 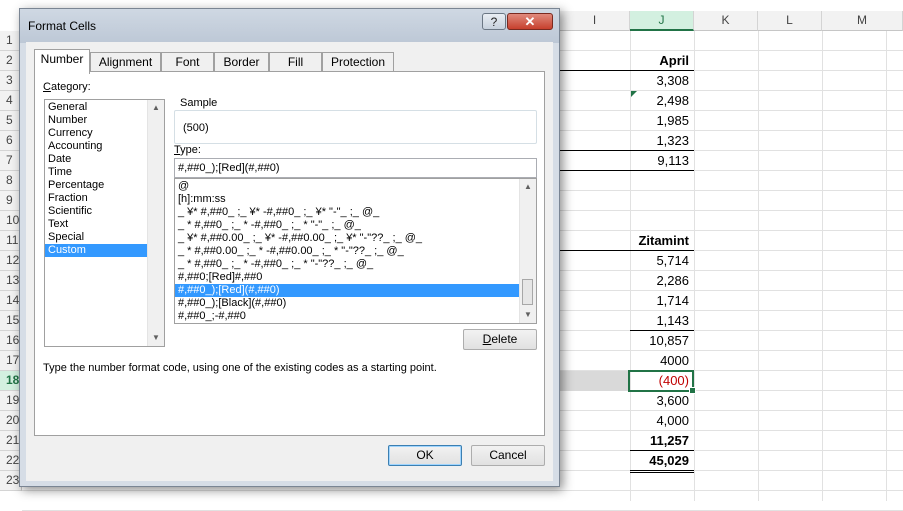 I want to click on cell-j13: 2,286, so click(x=661, y=281).